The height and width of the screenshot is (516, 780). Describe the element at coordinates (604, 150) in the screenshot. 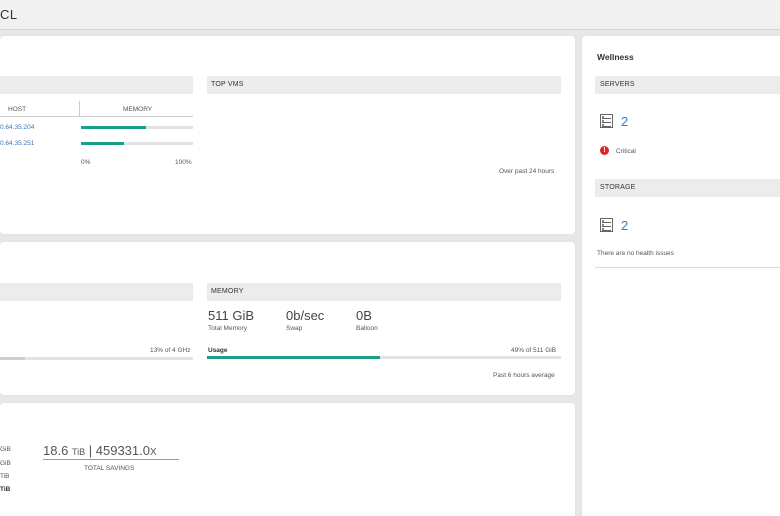

I see `critical-alert-icon: !` at that location.